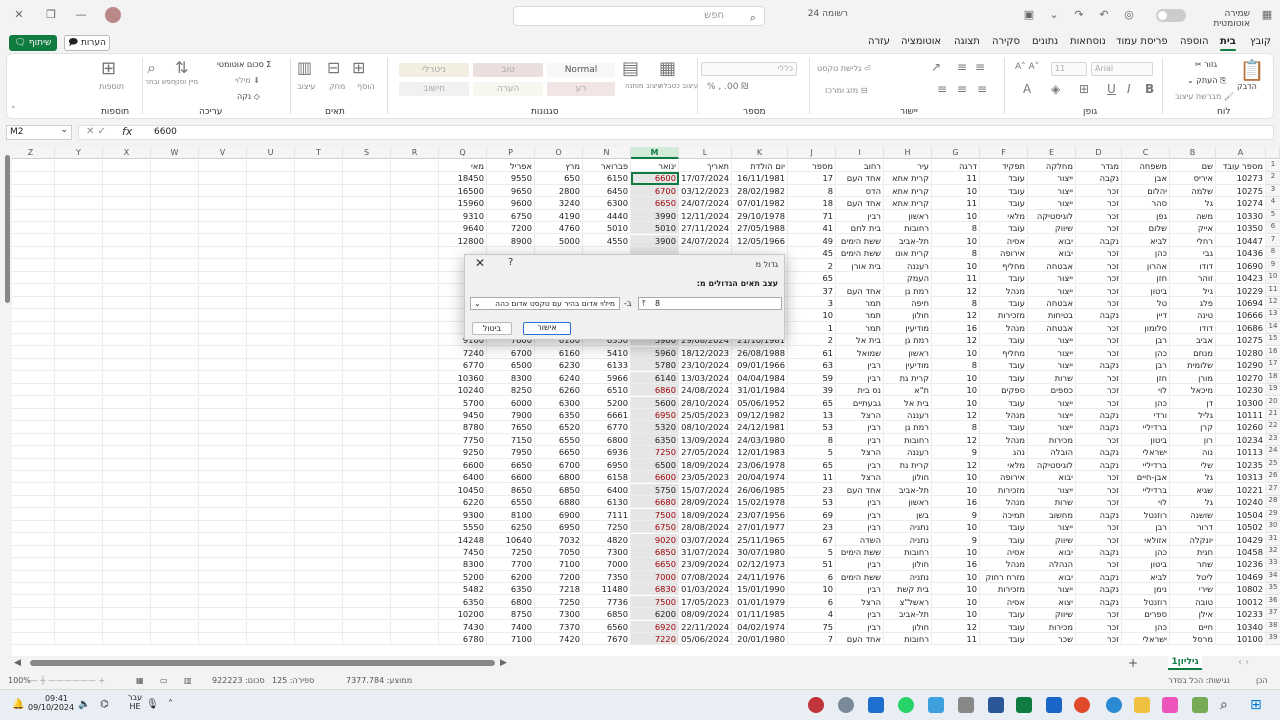 Image resolution: width=1280 pixels, height=720 pixels. I want to click on data-cell: 31/01/1984, so click(760, 390).